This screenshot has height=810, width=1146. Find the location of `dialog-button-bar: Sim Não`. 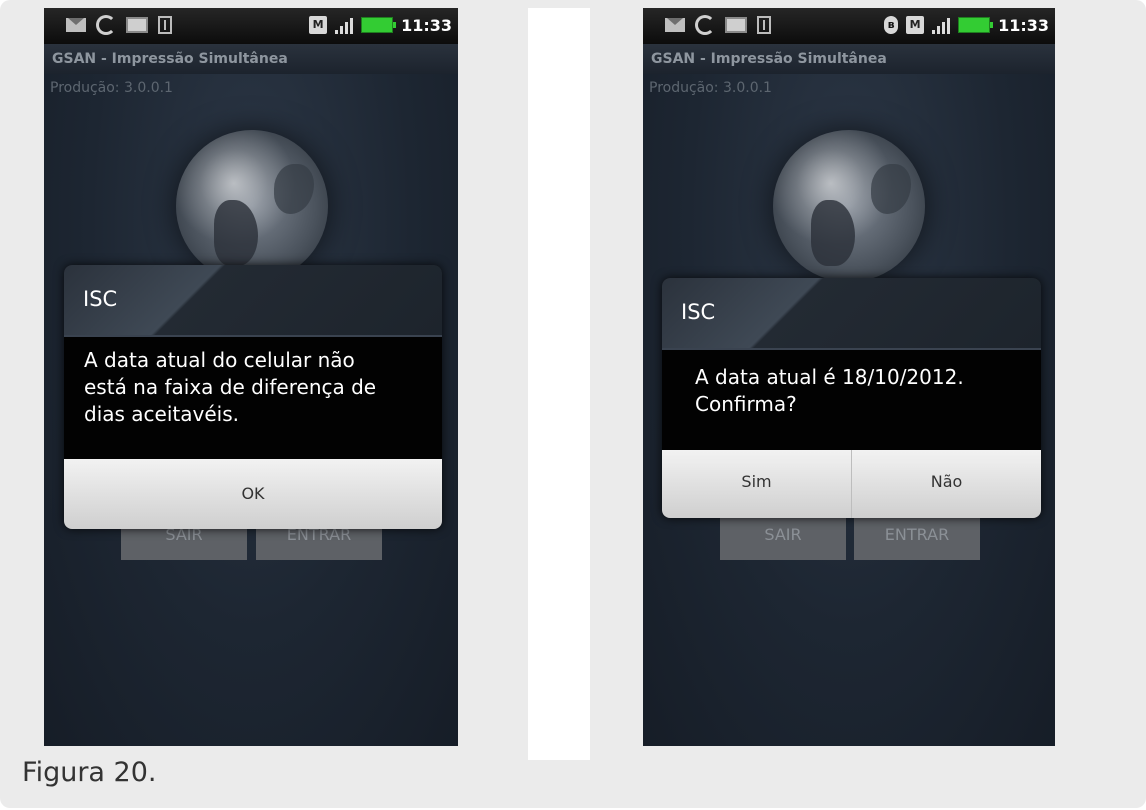

dialog-button-bar: Sim Não is located at coordinates (851, 484).